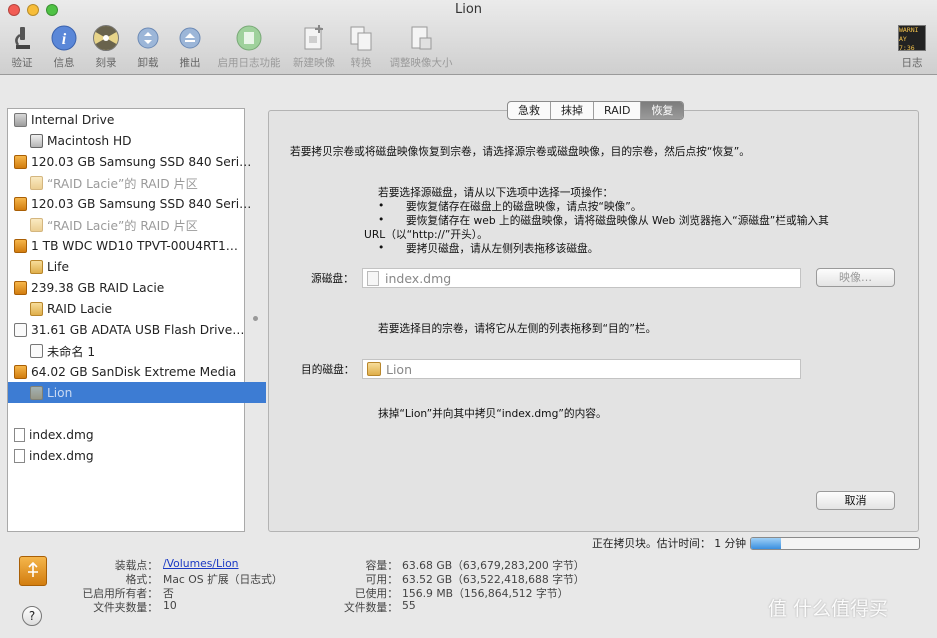 The width and height of the screenshot is (937, 638). I want to click on source-help-title: 若要选择源磁盘，请从以下选项中选择一项操作：, so click(496, 192).